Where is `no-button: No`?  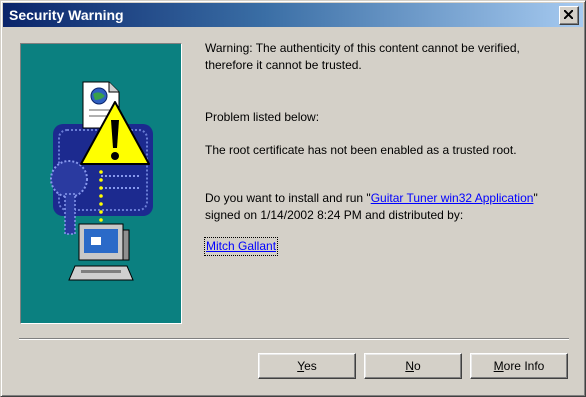
no-button: No is located at coordinates (413, 366).